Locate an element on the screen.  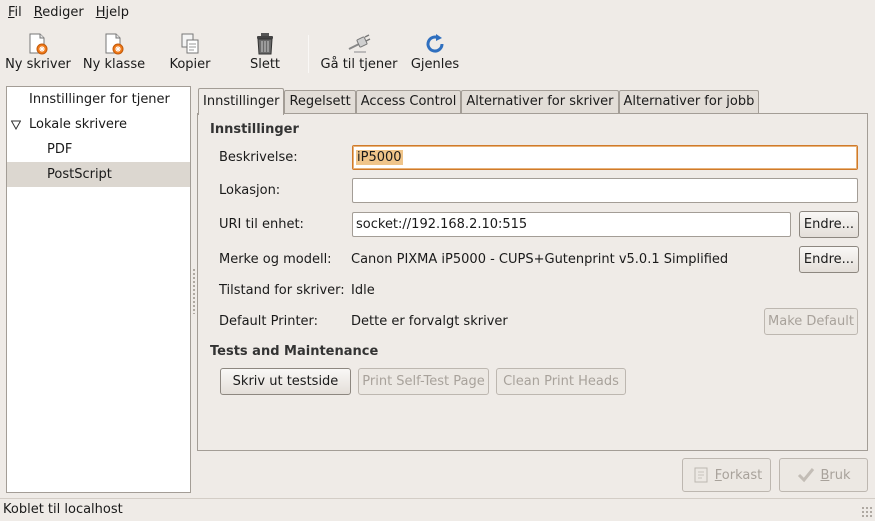
tree-item-printer: PDF is located at coordinates (98, 149).